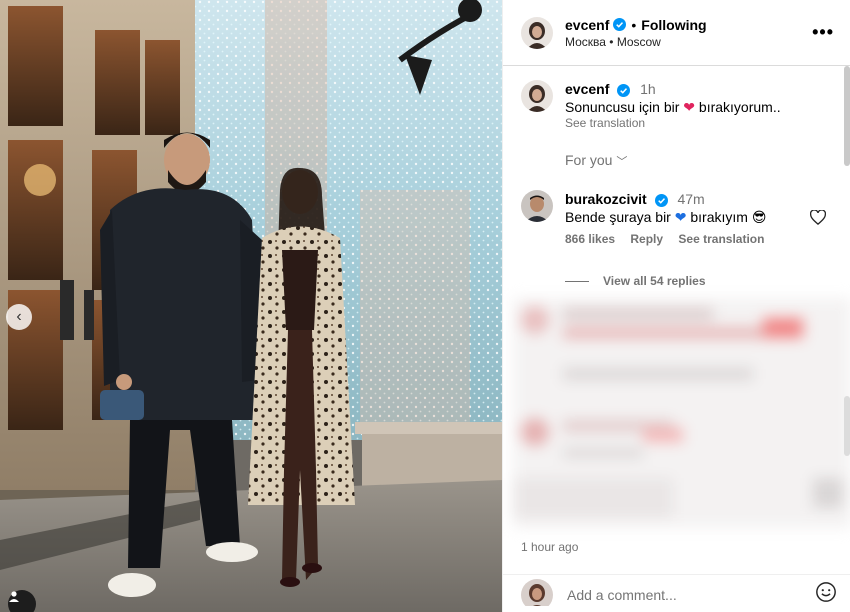 Image resolution: width=850 pixels, height=612 pixels. What do you see at coordinates (549, 547) in the screenshot?
I see `post-timestamp: 1 hour ago` at bounding box center [549, 547].